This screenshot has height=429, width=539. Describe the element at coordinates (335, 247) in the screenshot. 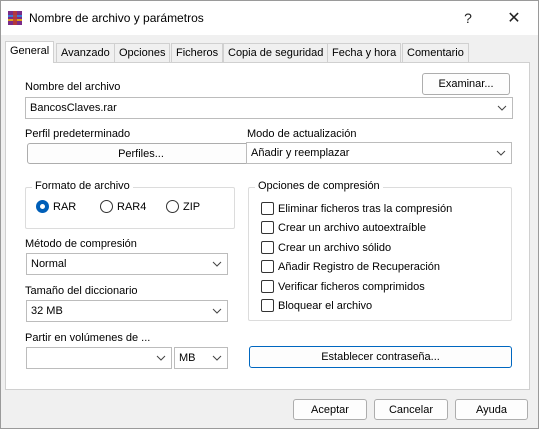

I see `solid-label: Crear un archivo sólido` at that location.